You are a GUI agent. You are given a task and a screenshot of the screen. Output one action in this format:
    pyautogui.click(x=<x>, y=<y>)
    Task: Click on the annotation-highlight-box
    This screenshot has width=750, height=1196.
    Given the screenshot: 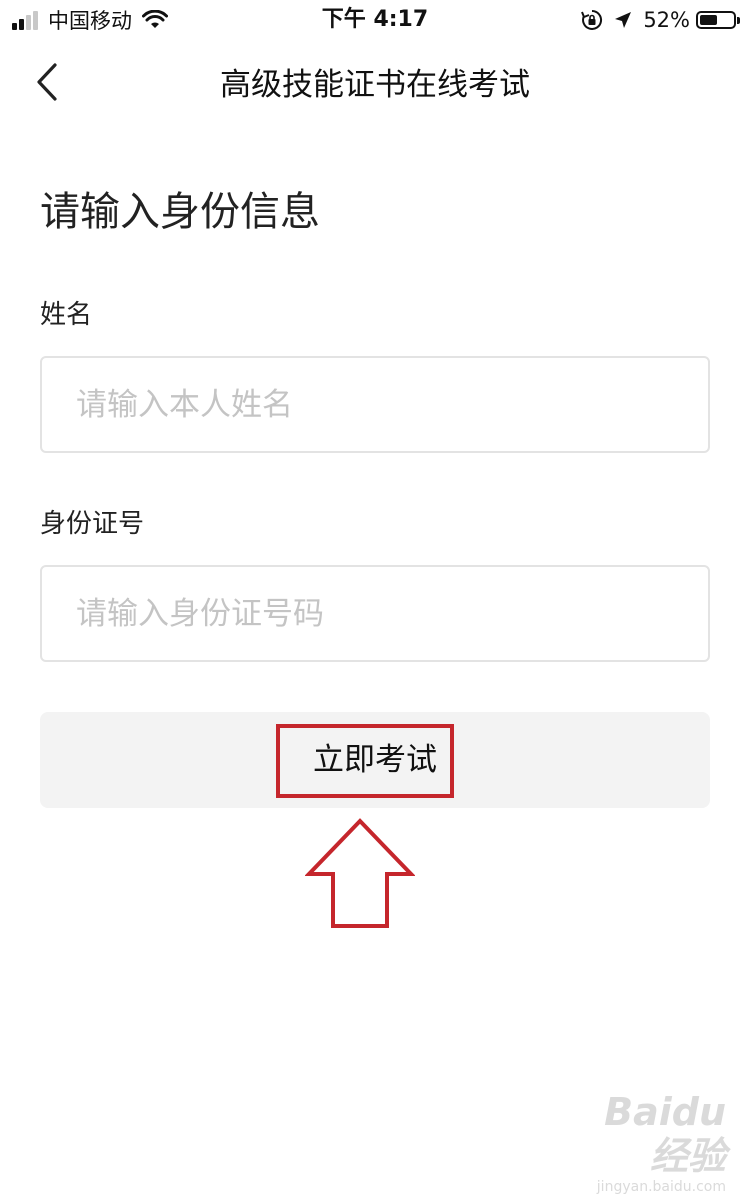 What is the action you would take?
    pyautogui.click(x=365, y=761)
    